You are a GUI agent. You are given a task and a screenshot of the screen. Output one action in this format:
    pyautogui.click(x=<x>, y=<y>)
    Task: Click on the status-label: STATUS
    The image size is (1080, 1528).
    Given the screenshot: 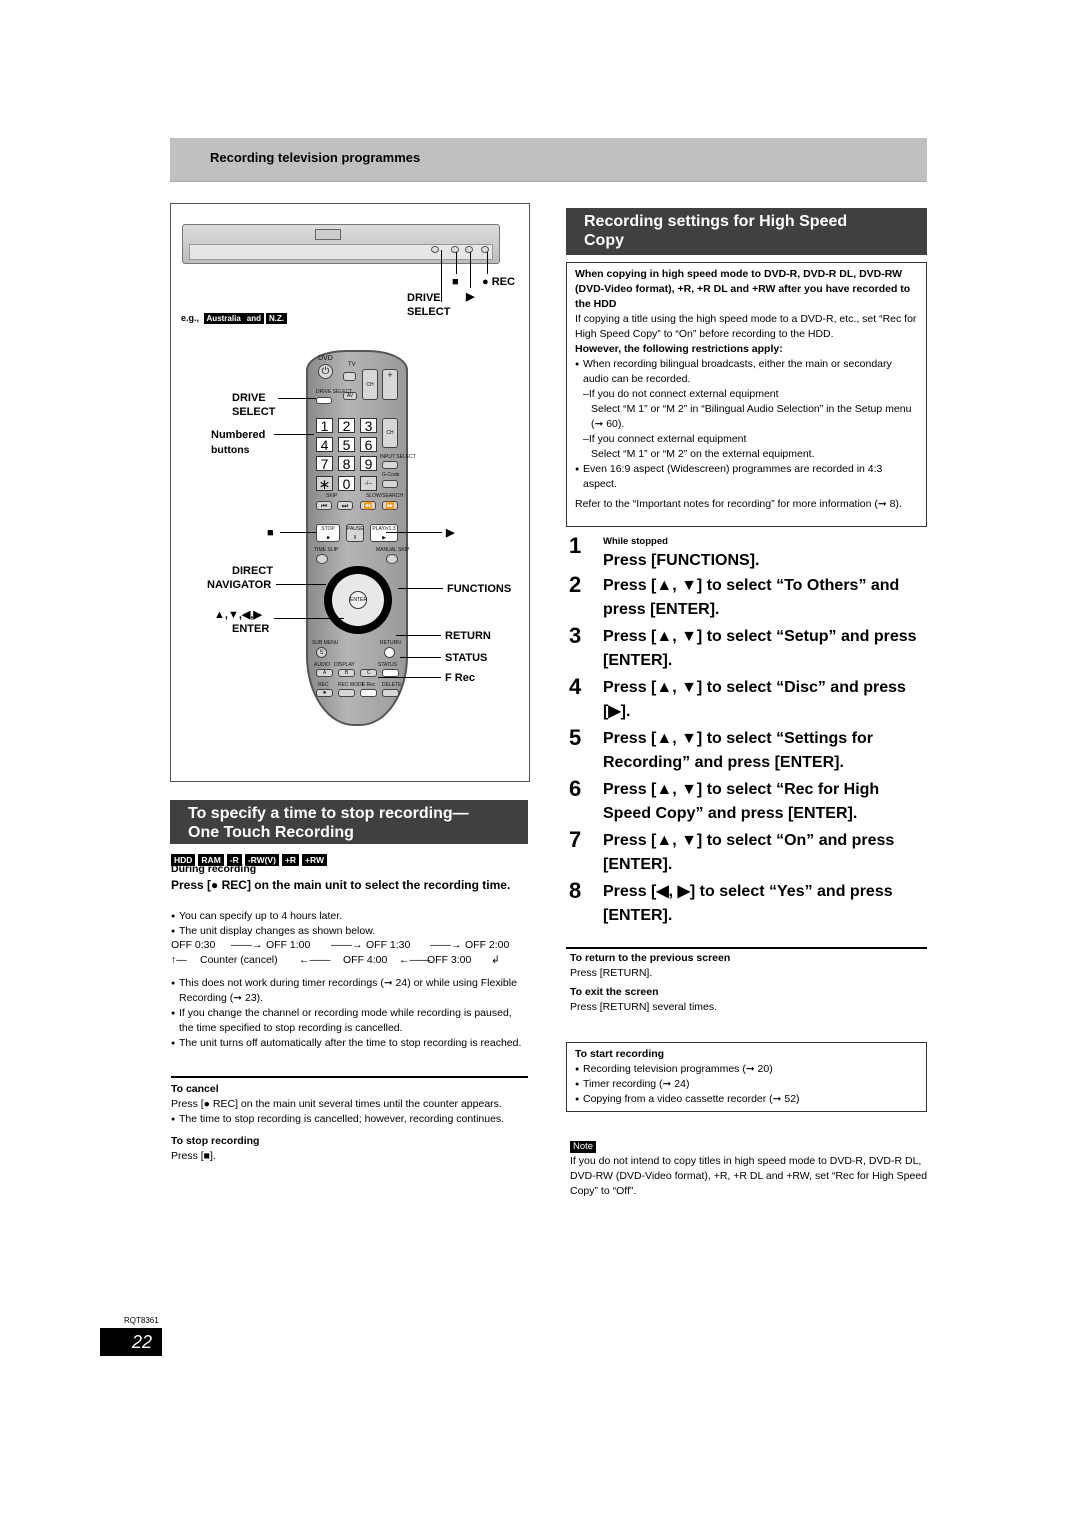 What is the action you would take?
    pyautogui.click(x=466, y=658)
    